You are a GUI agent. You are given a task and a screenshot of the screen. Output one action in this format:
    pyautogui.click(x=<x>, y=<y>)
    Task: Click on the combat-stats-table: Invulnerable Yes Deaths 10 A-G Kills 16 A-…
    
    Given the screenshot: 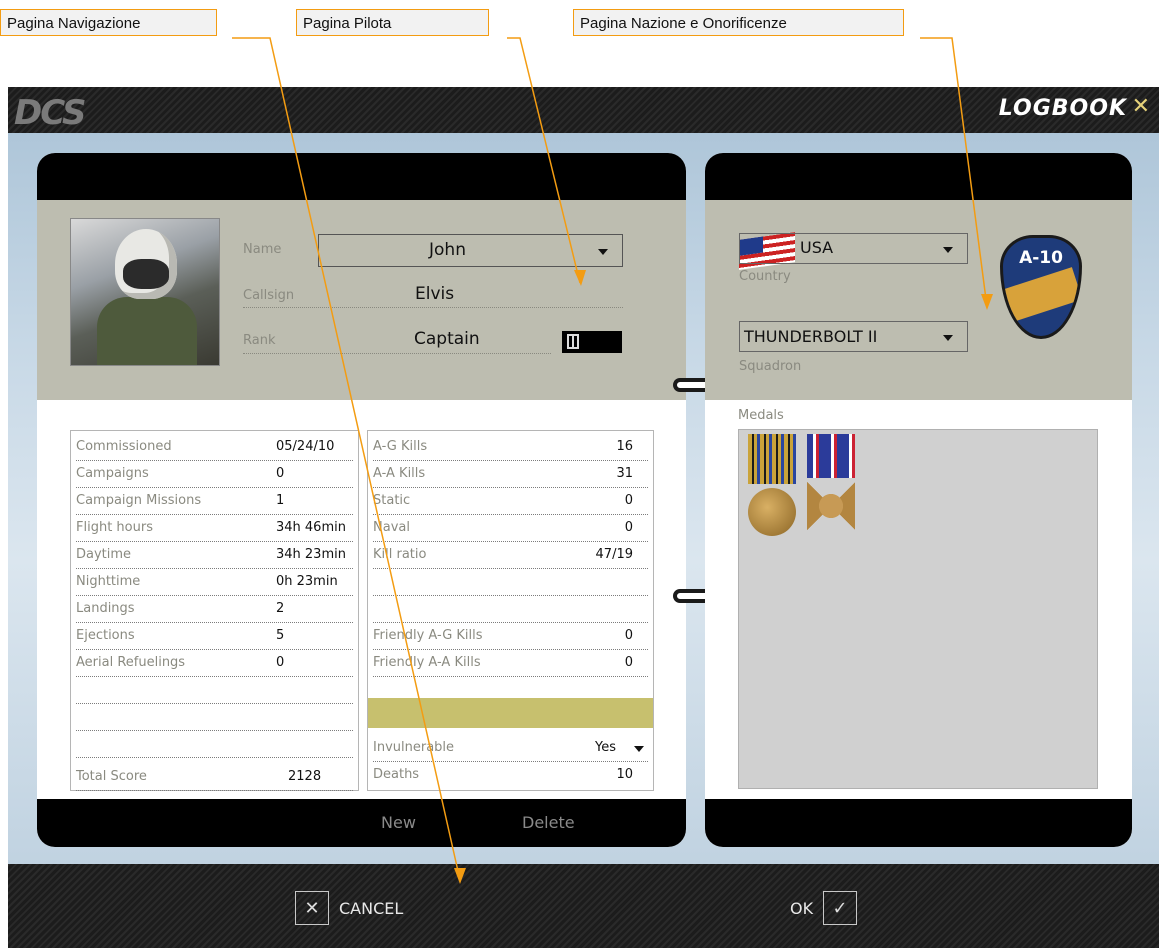 What is the action you would take?
    pyautogui.click(x=510, y=610)
    